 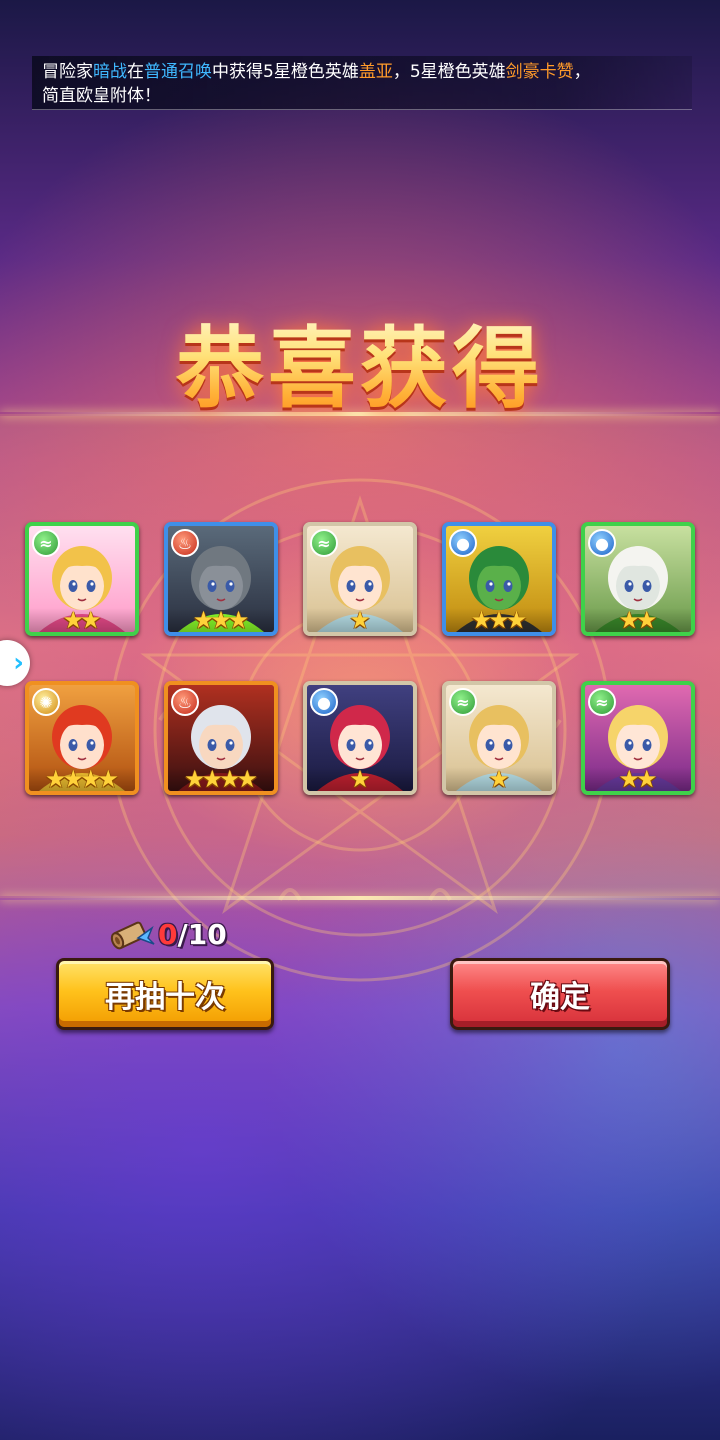 What do you see at coordinates (560, 994) in the screenshot?
I see `confirm-button: 确定` at bounding box center [560, 994].